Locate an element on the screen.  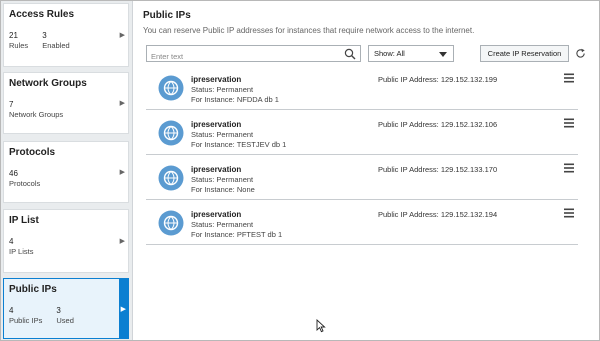
card-title: Network Groups is located at coordinates (48, 83).